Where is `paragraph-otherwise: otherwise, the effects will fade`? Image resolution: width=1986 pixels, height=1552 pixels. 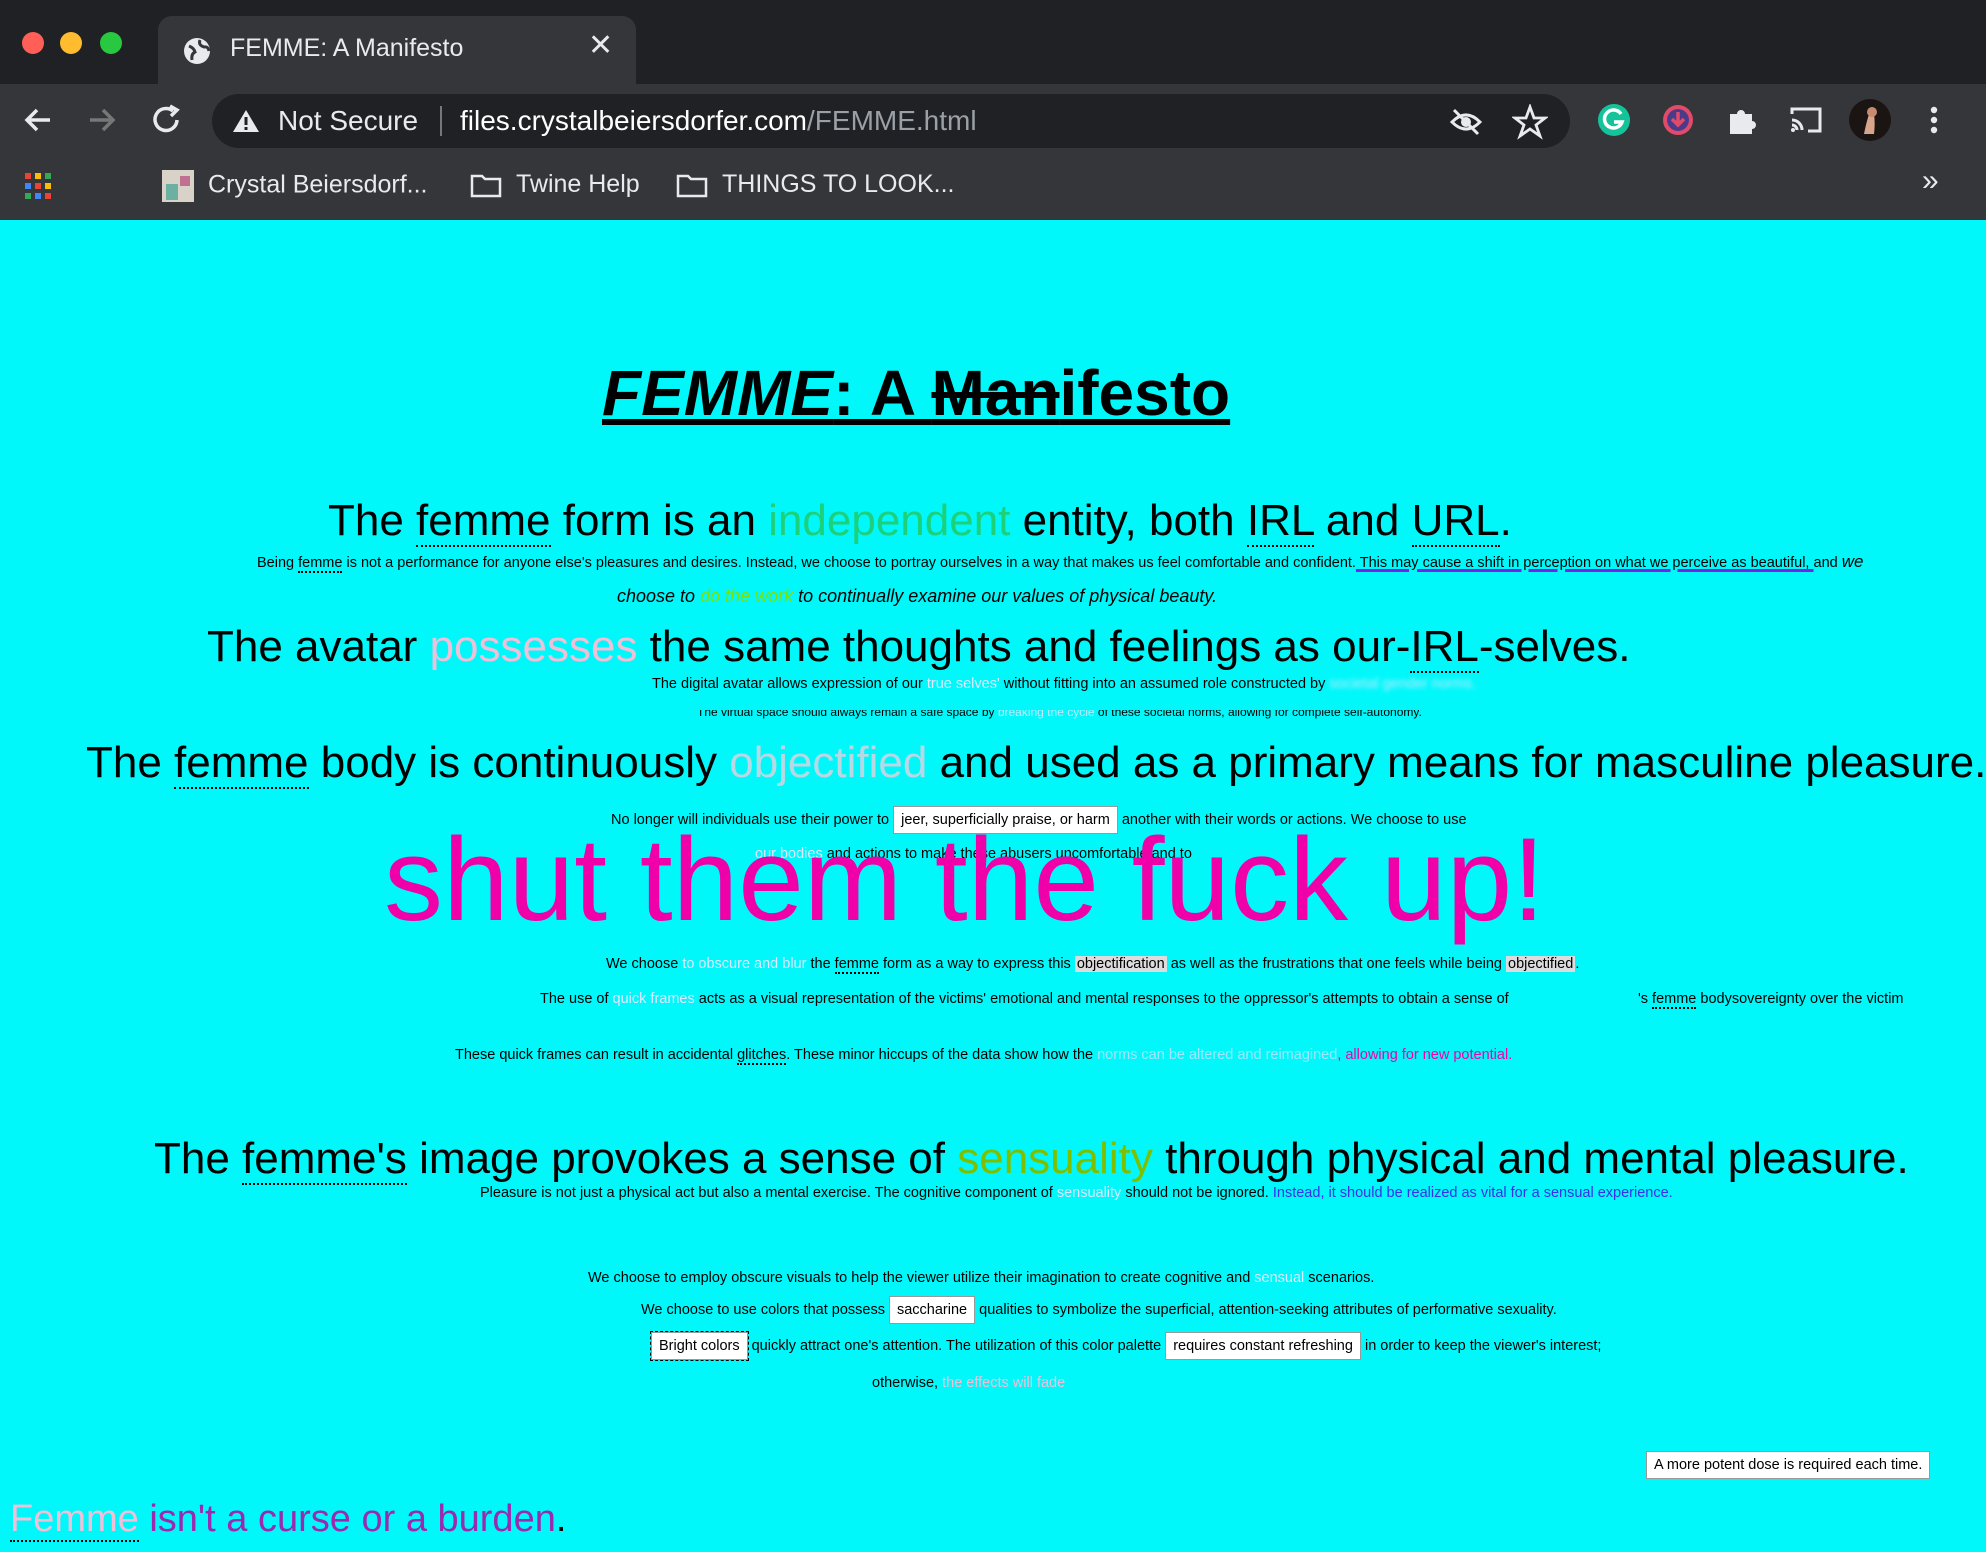 paragraph-otherwise: otherwise, the effects will fade is located at coordinates (969, 1383).